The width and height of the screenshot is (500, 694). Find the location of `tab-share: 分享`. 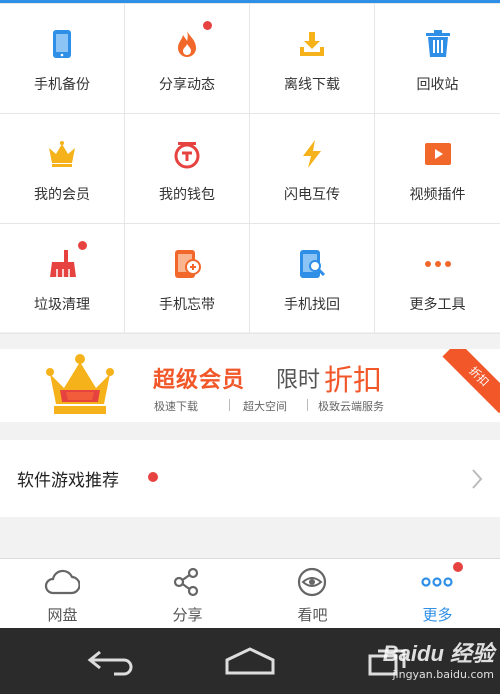

tab-share: 分享 is located at coordinates (187, 594).